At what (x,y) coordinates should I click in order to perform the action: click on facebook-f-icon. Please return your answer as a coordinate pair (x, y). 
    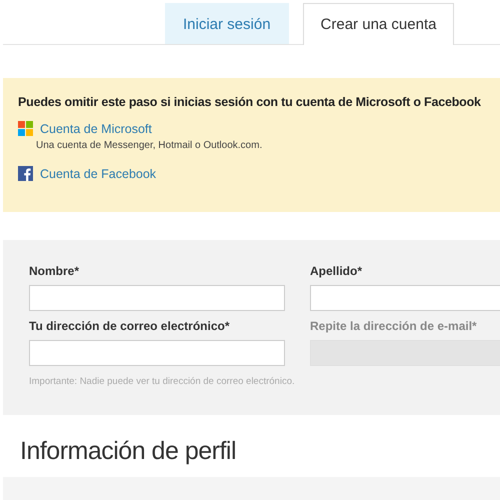
    Looking at the image, I should click on (25, 173).